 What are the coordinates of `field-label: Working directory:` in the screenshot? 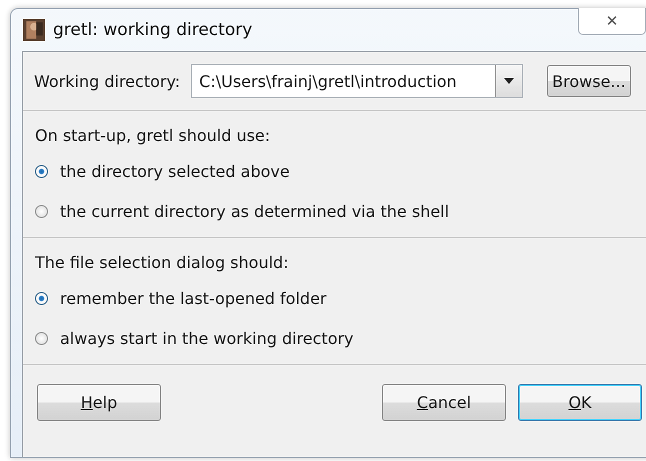 It's located at (107, 81).